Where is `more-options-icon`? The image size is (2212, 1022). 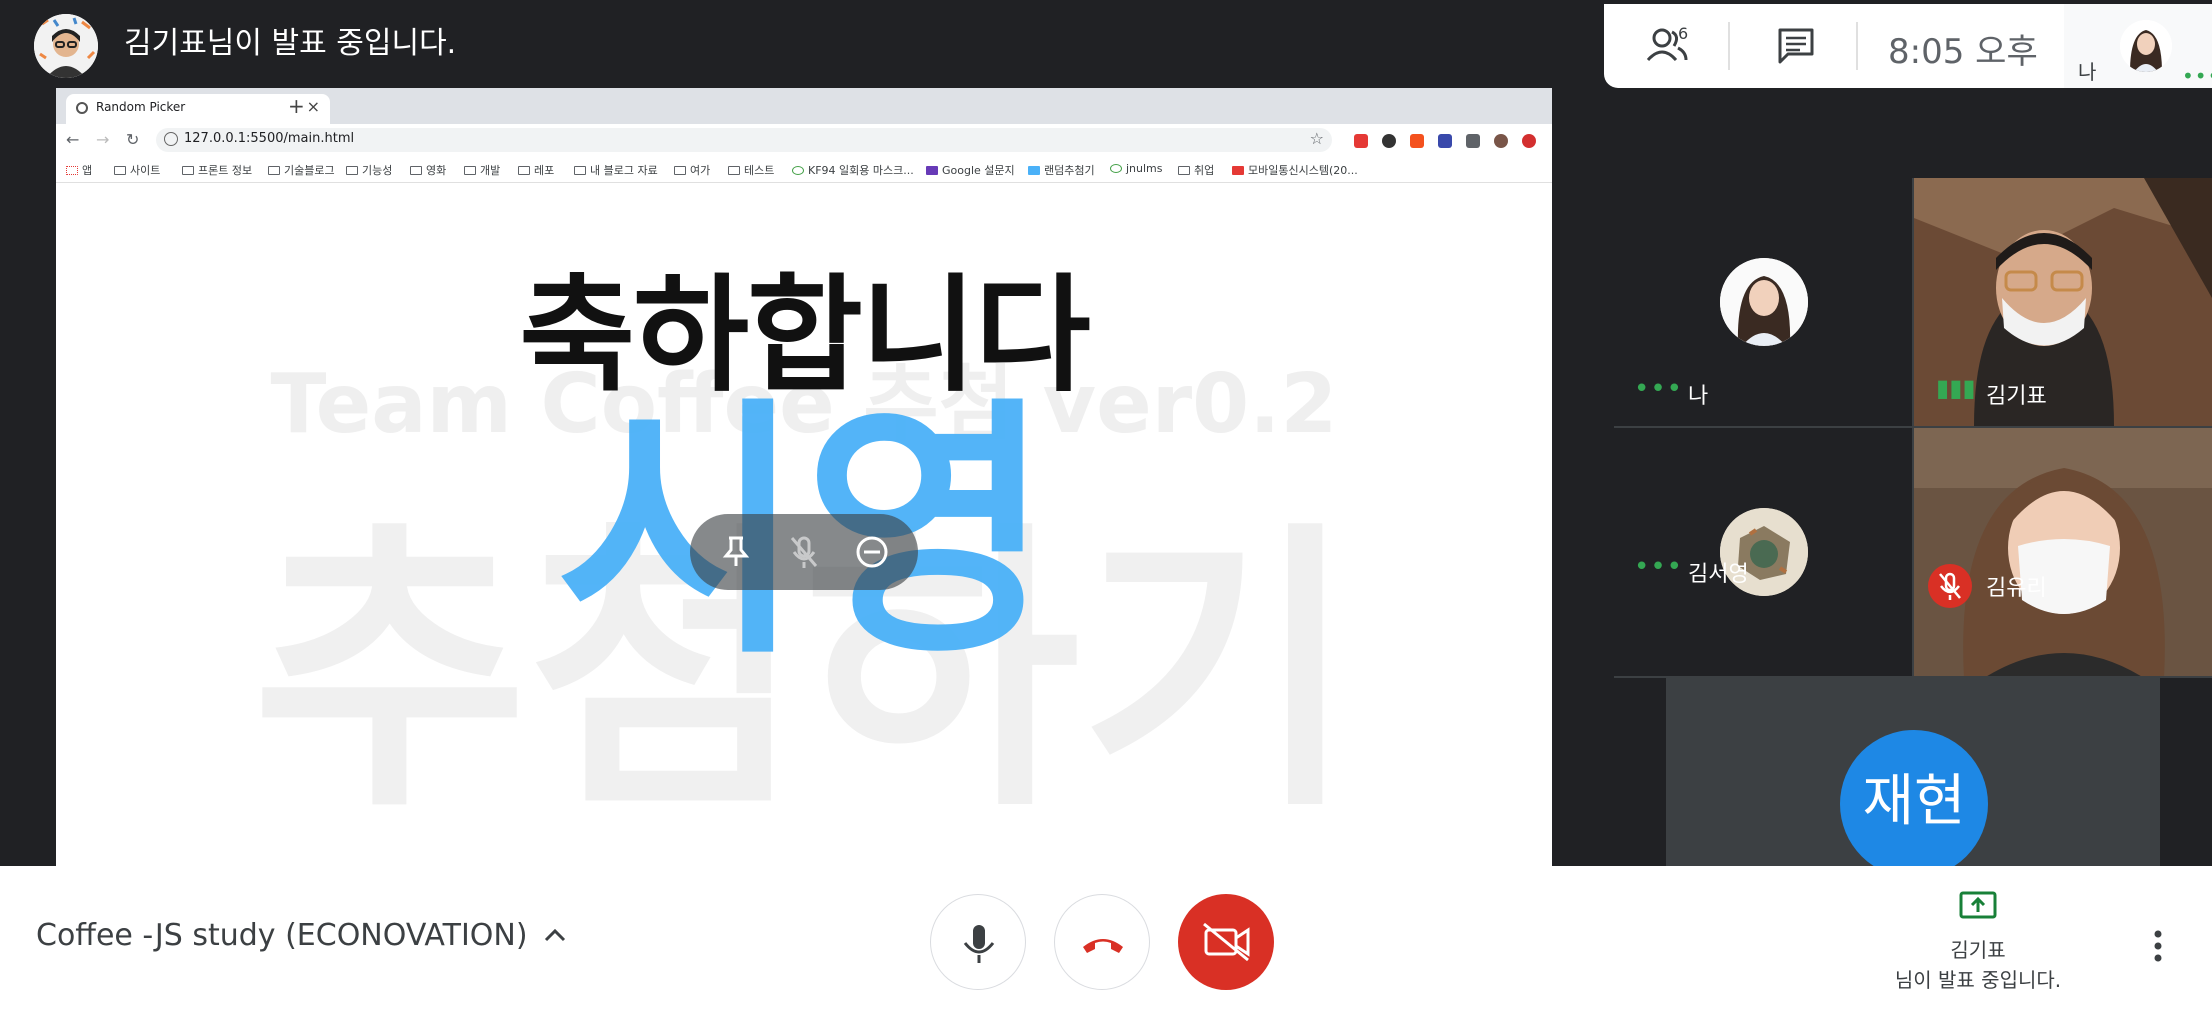
more-options-icon is located at coordinates (2158, 946).